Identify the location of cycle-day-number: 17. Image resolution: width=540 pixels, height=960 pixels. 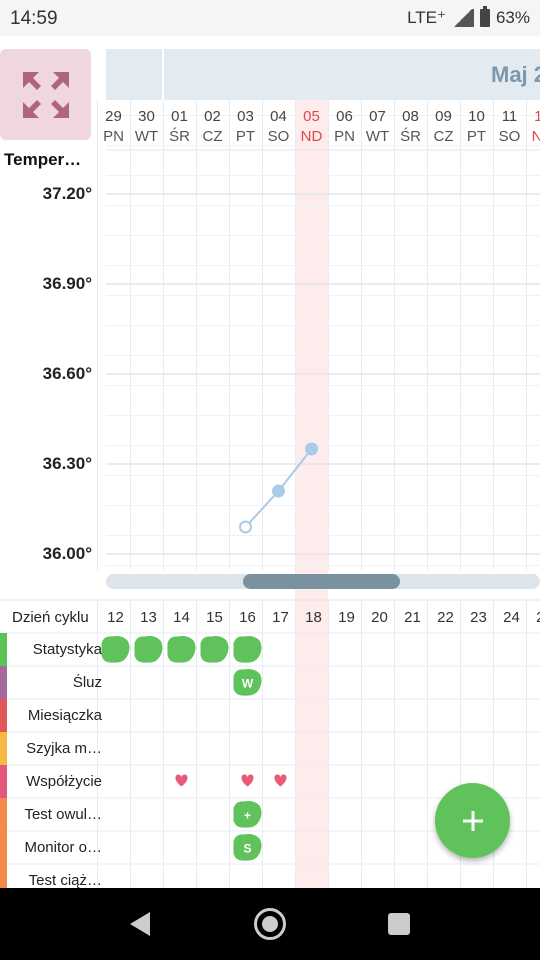
(280, 617).